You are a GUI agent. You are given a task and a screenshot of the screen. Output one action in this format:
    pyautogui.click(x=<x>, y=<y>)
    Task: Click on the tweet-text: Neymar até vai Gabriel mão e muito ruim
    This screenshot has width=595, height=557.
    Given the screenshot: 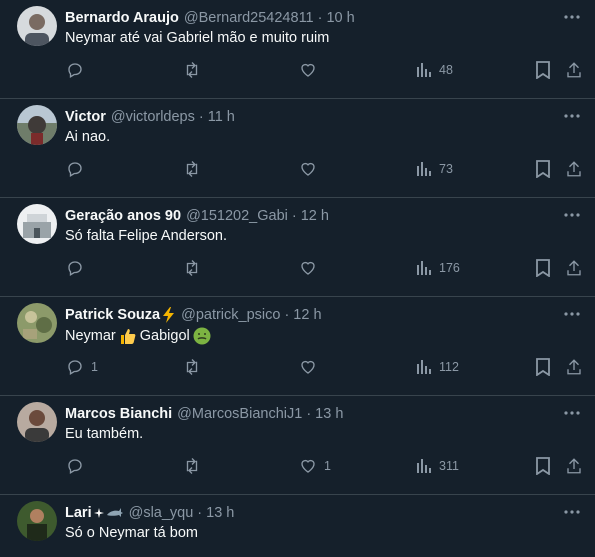 What is the action you would take?
    pyautogui.click(x=197, y=38)
    